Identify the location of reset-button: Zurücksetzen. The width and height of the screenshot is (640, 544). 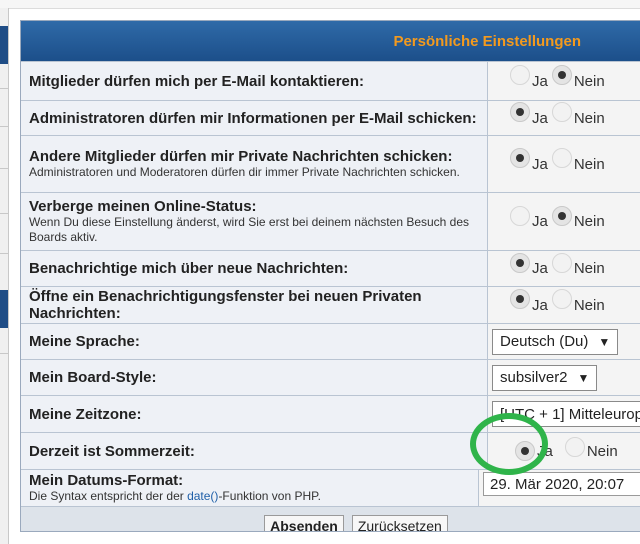
(399, 523).